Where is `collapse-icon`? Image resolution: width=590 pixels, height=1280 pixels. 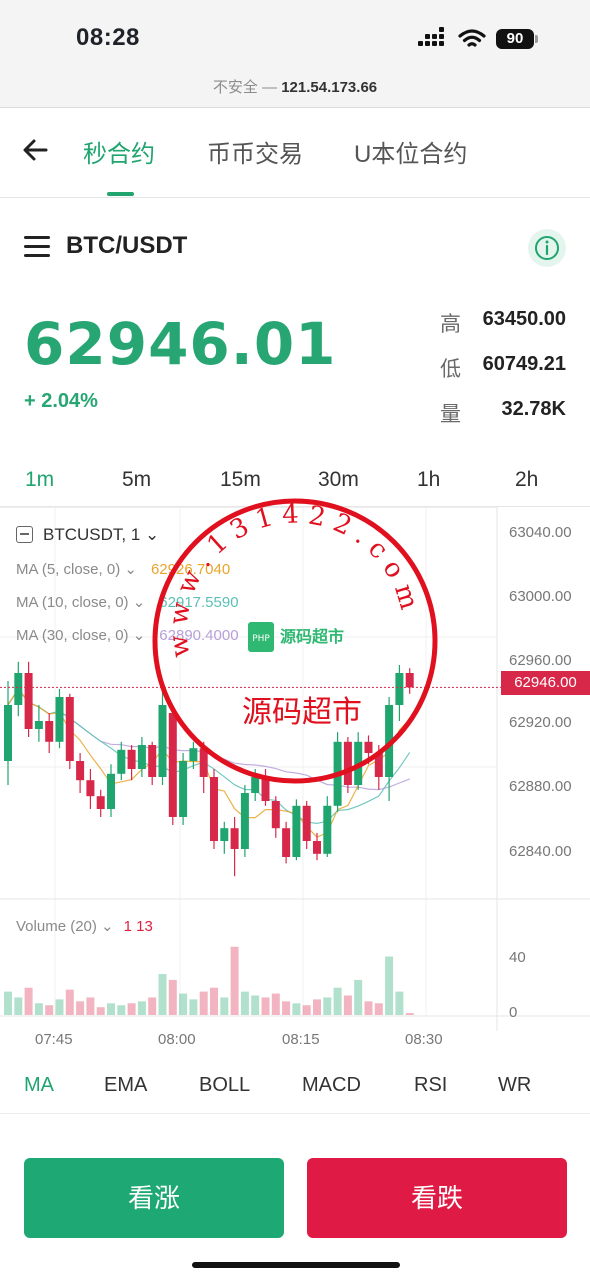
collapse-icon is located at coordinates (24, 534).